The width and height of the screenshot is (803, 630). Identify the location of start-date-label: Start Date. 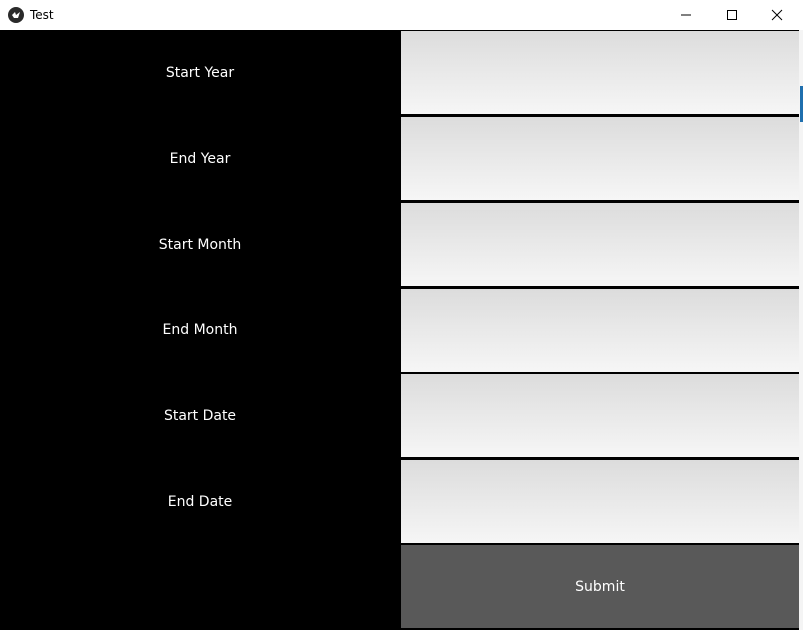
(200, 416).